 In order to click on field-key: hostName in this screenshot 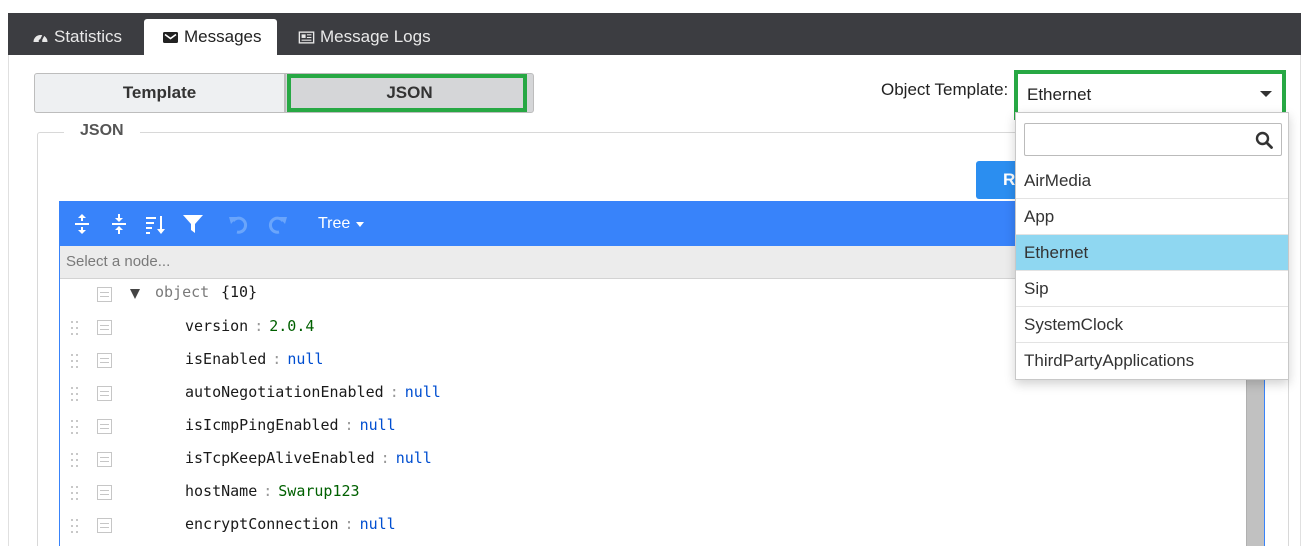, I will do `click(221, 491)`.